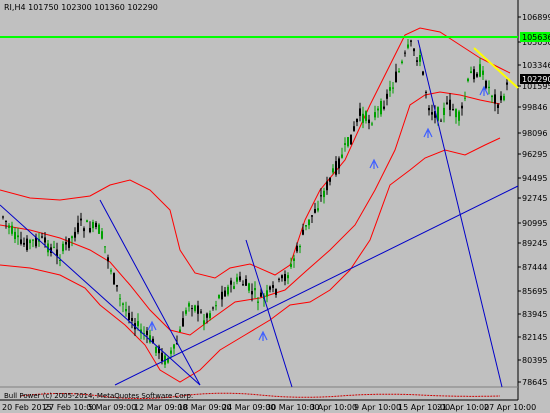 The width and height of the screenshot is (550, 413). I want to click on price-label: 90995, so click(534, 223).